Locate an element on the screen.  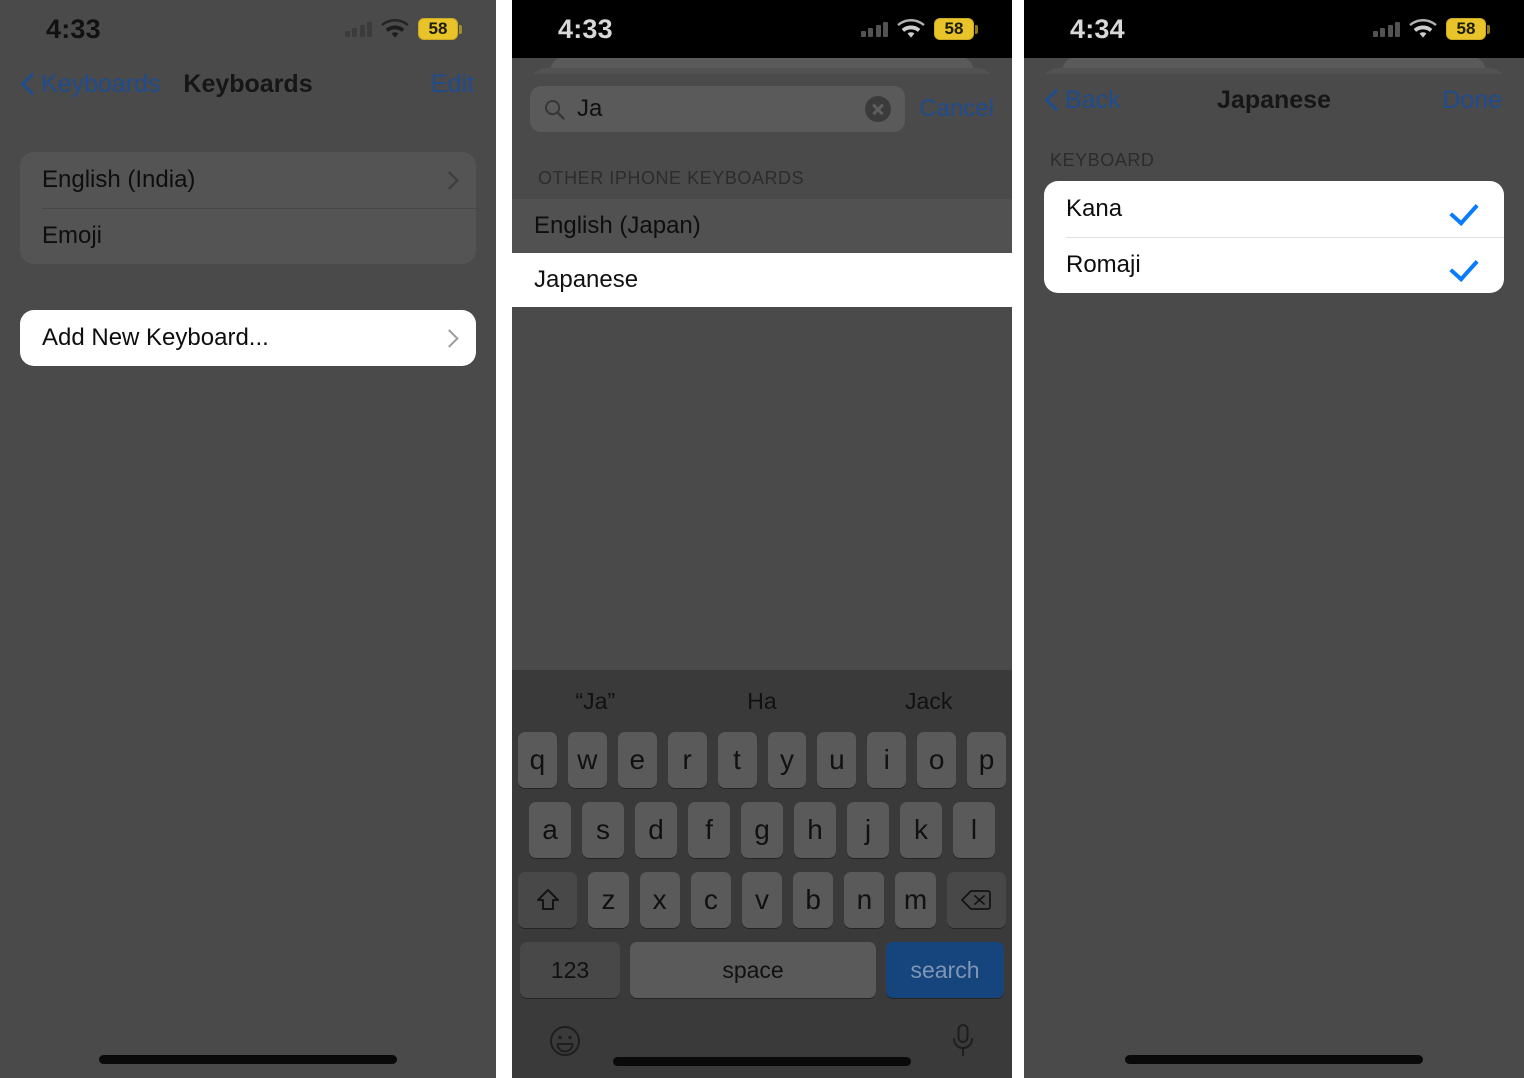
key-u: u is located at coordinates (837, 760).